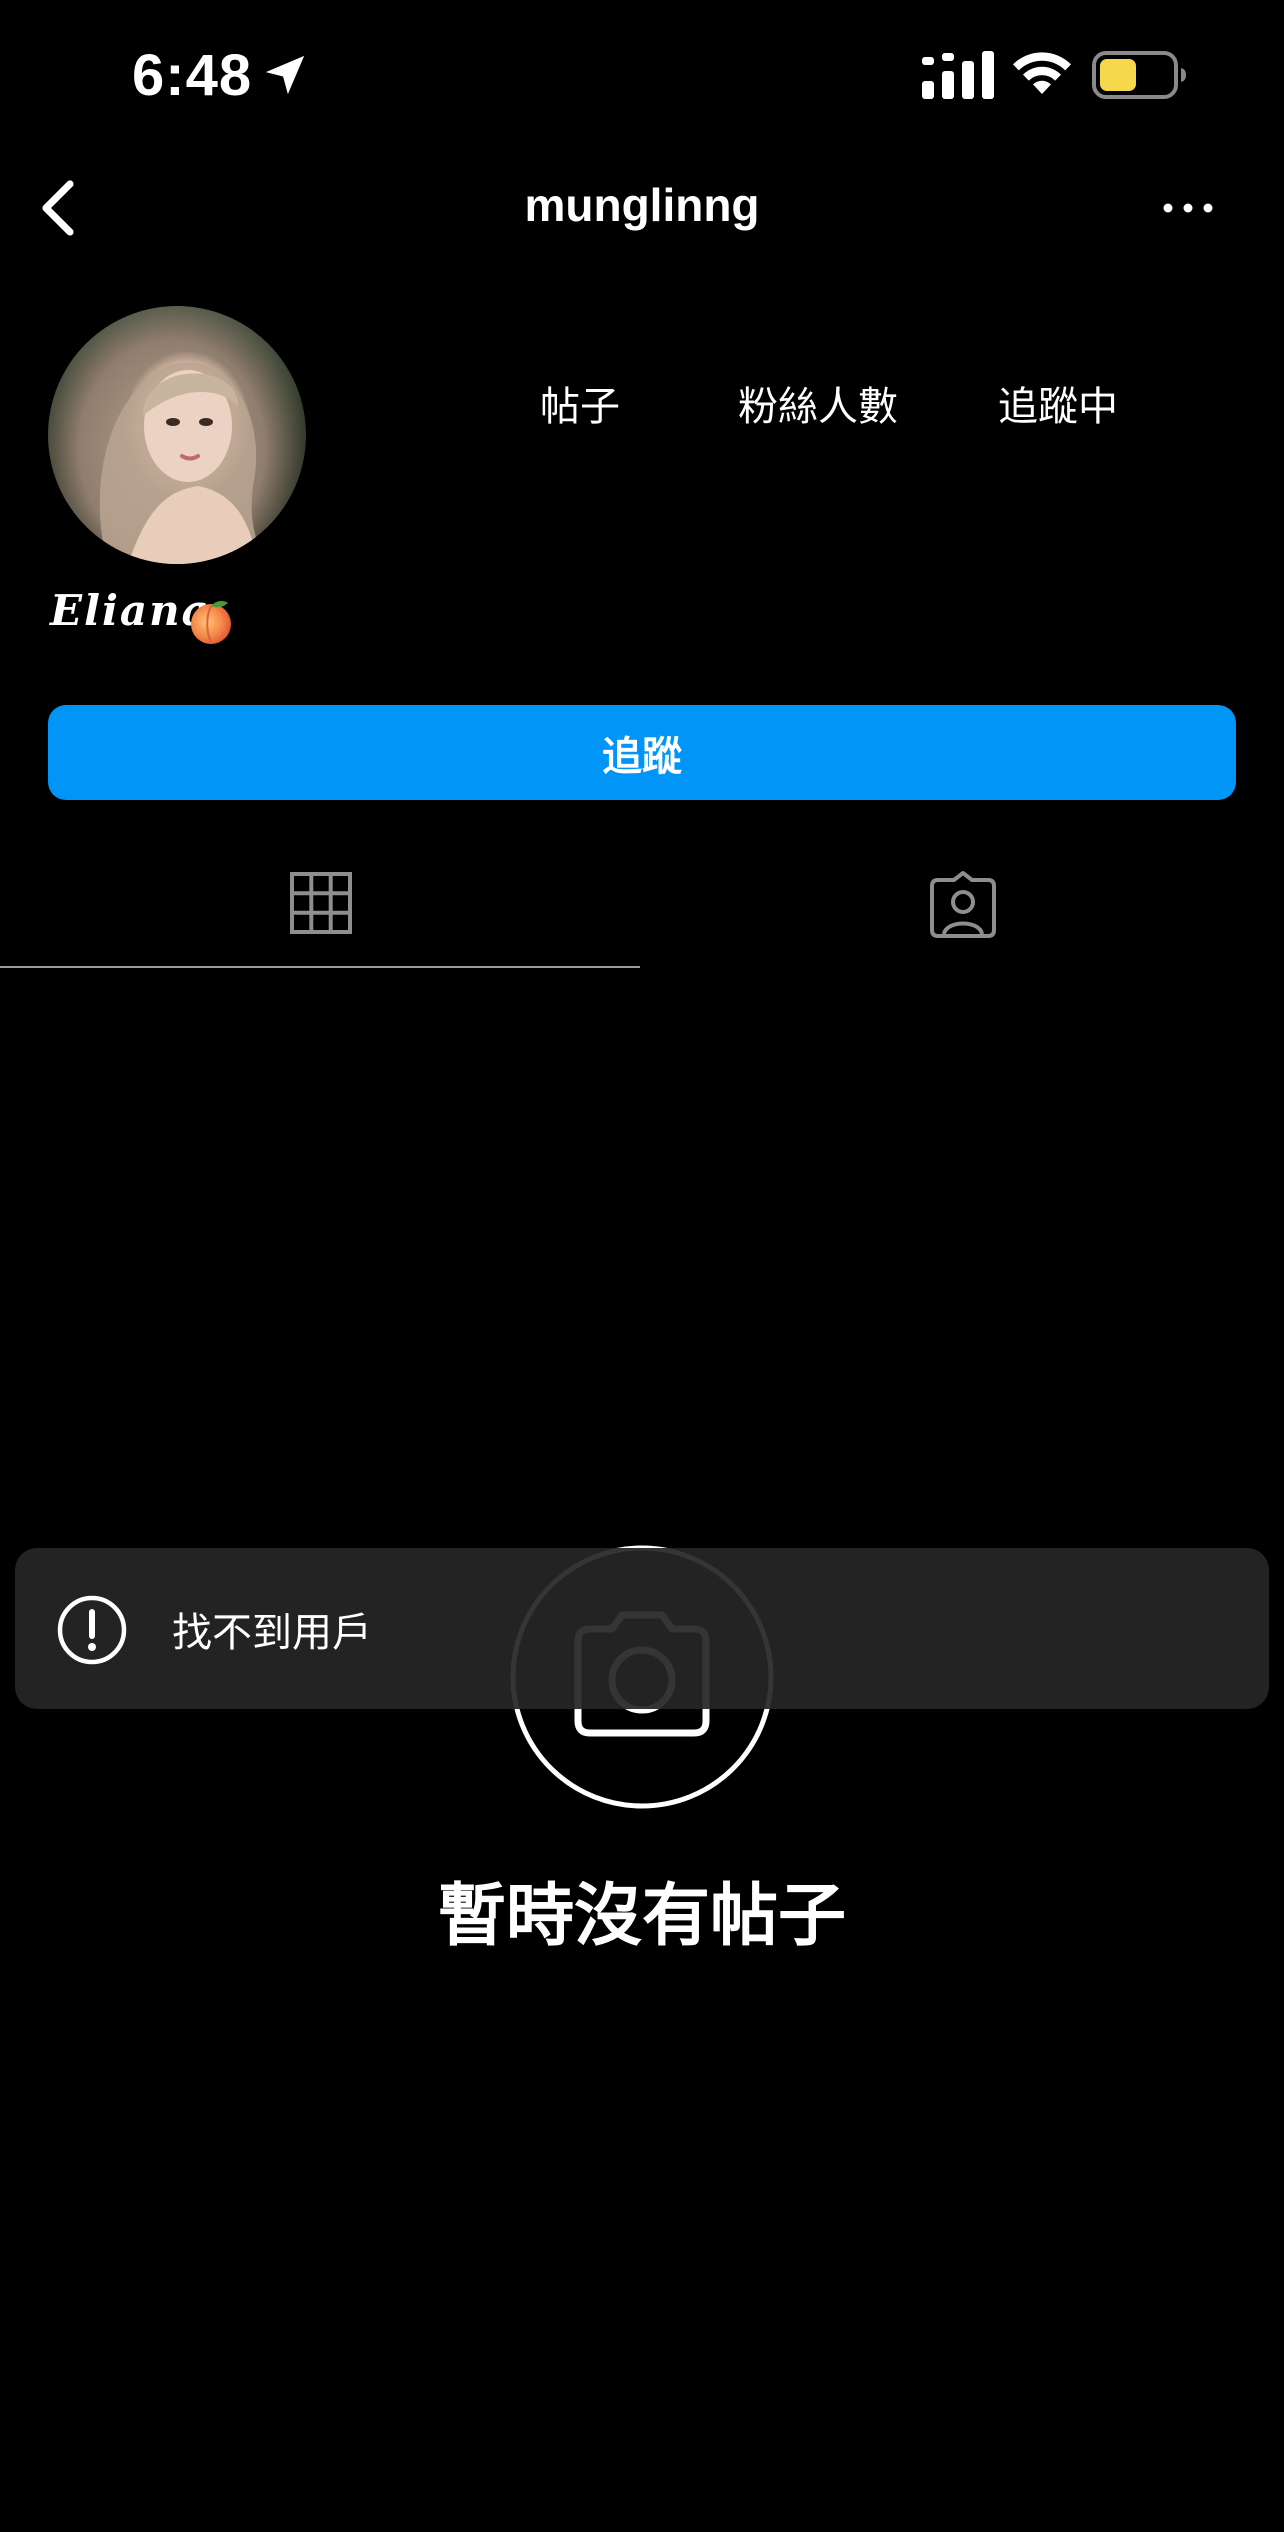 The height and width of the screenshot is (2532, 1284). I want to click on signal-icon, so click(958, 75).